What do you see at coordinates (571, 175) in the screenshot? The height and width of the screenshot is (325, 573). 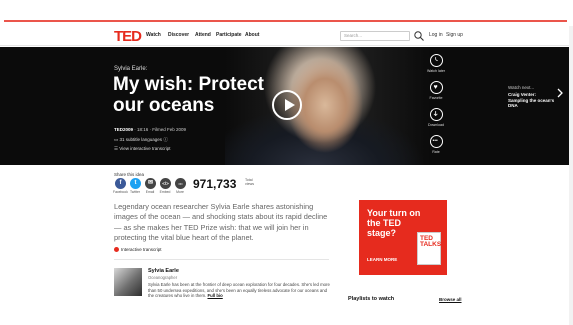 I see `page-scrollbar` at bounding box center [571, 175].